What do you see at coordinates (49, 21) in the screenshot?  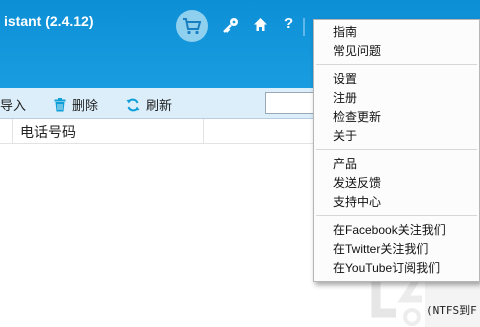 I see `app-title: istant (2.4.12)` at bounding box center [49, 21].